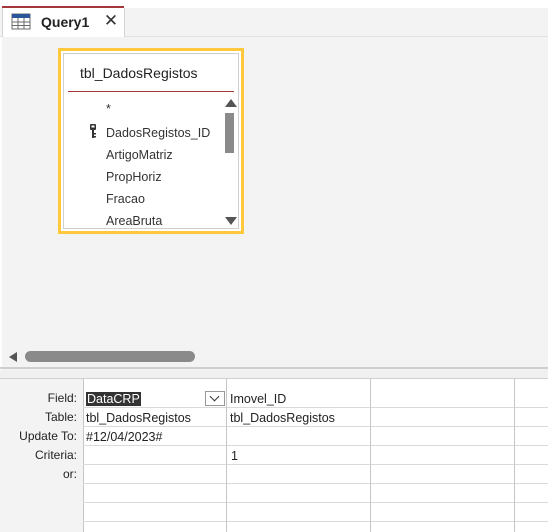 The height and width of the screenshot is (532, 548). What do you see at coordinates (275, 357) in the screenshot?
I see `horizontal-scrollbar` at bounding box center [275, 357].